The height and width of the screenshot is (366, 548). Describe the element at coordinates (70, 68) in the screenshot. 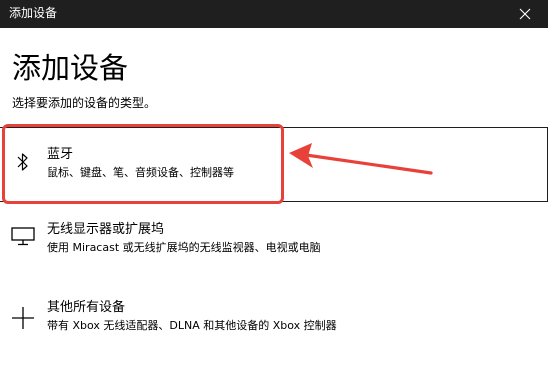

I see `page-title: 添加设备` at that location.